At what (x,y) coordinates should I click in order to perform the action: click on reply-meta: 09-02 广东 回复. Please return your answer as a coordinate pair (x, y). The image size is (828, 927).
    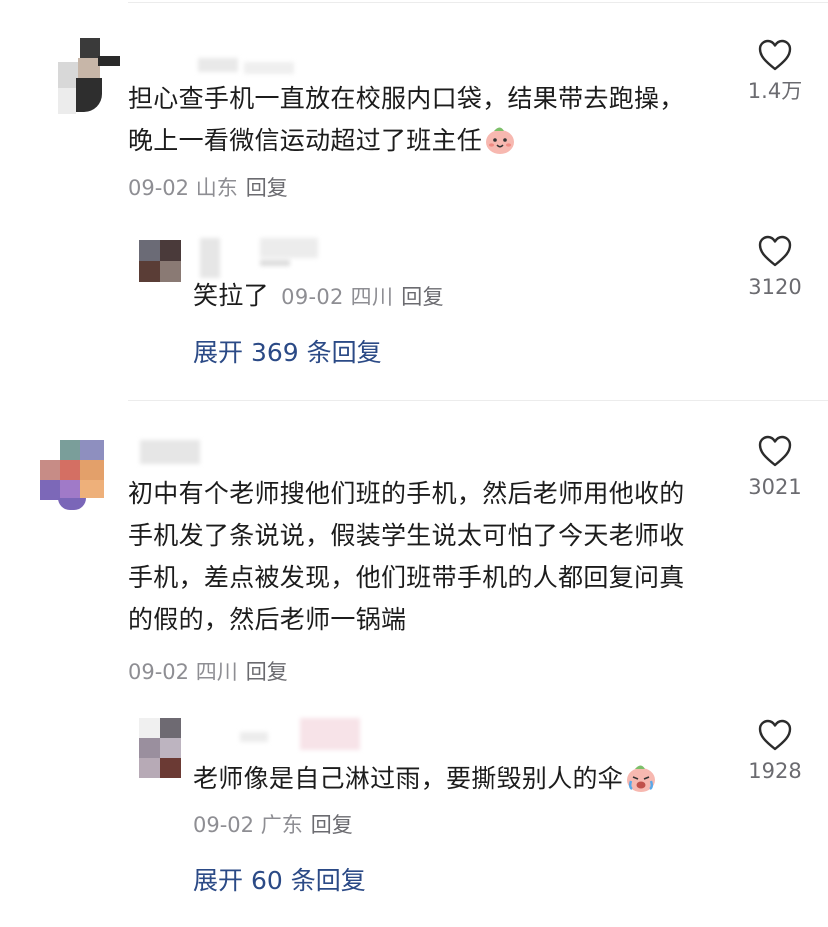
    Looking at the image, I should click on (273, 825).